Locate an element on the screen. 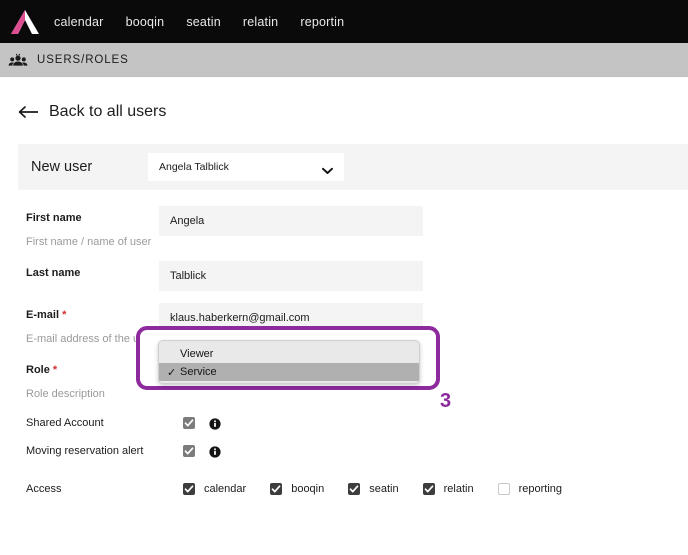 Image resolution: width=688 pixels, height=555 pixels. last-name-label-col: Last name is located at coordinates (92, 270).